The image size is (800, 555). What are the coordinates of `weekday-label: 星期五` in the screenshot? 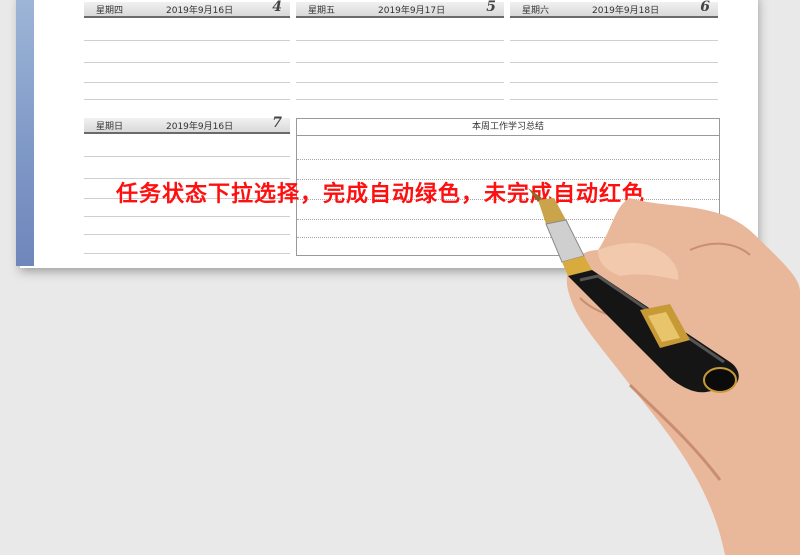 It's located at (322, 11).